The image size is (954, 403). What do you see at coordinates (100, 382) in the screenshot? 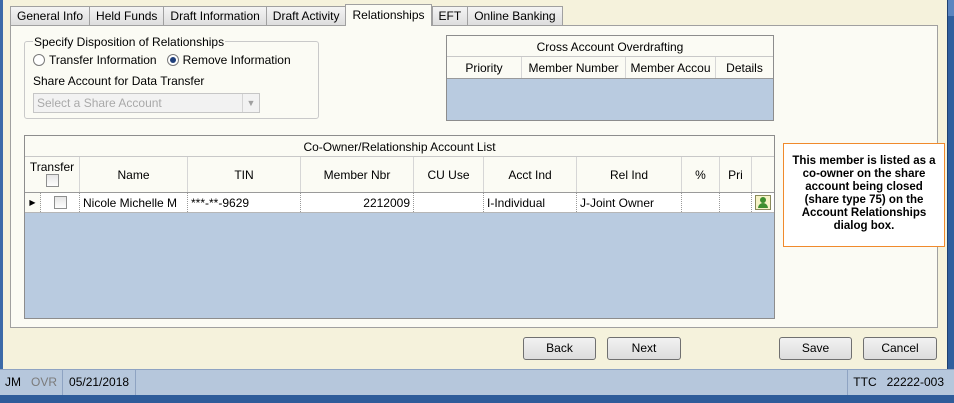
I see `status-date: 05/21/2018` at bounding box center [100, 382].